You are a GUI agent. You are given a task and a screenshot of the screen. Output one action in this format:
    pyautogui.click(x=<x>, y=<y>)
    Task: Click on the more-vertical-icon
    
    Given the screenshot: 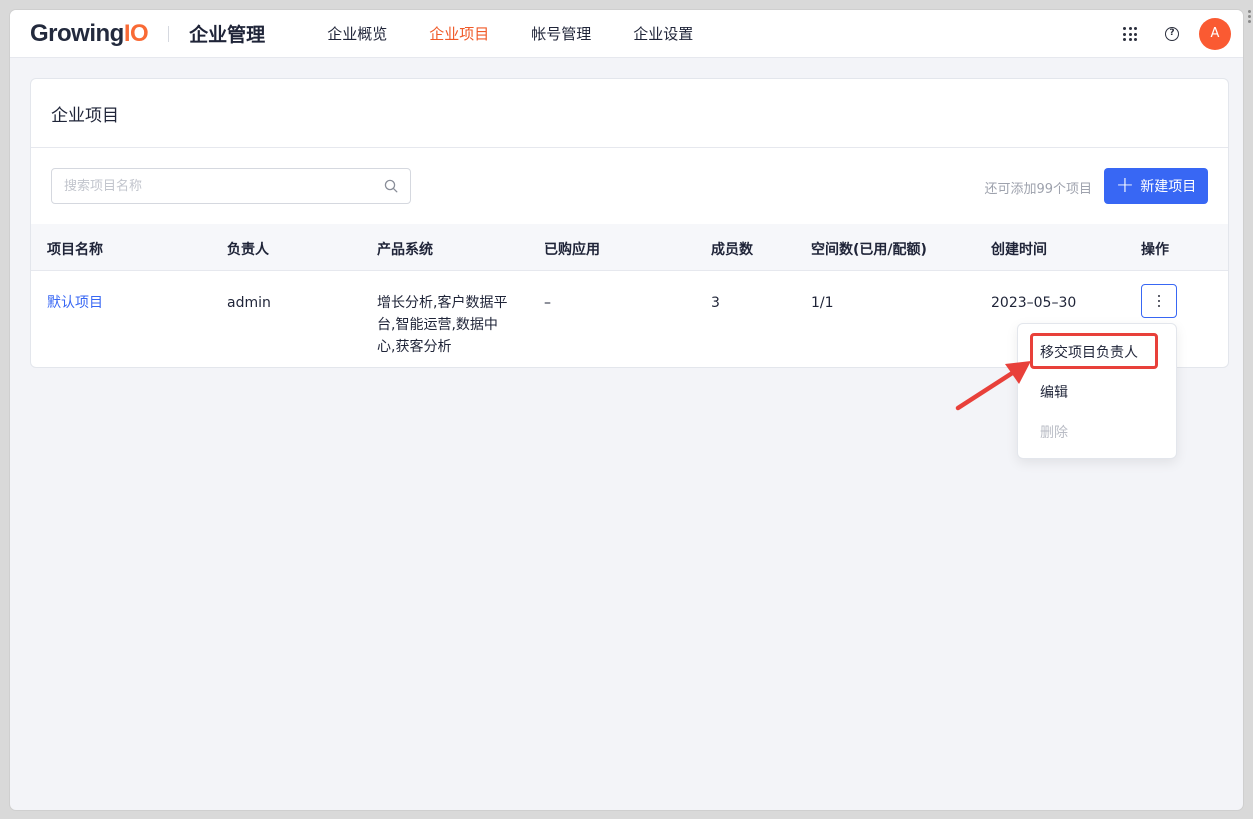 What is the action you would take?
    pyautogui.click(x=1159, y=301)
    